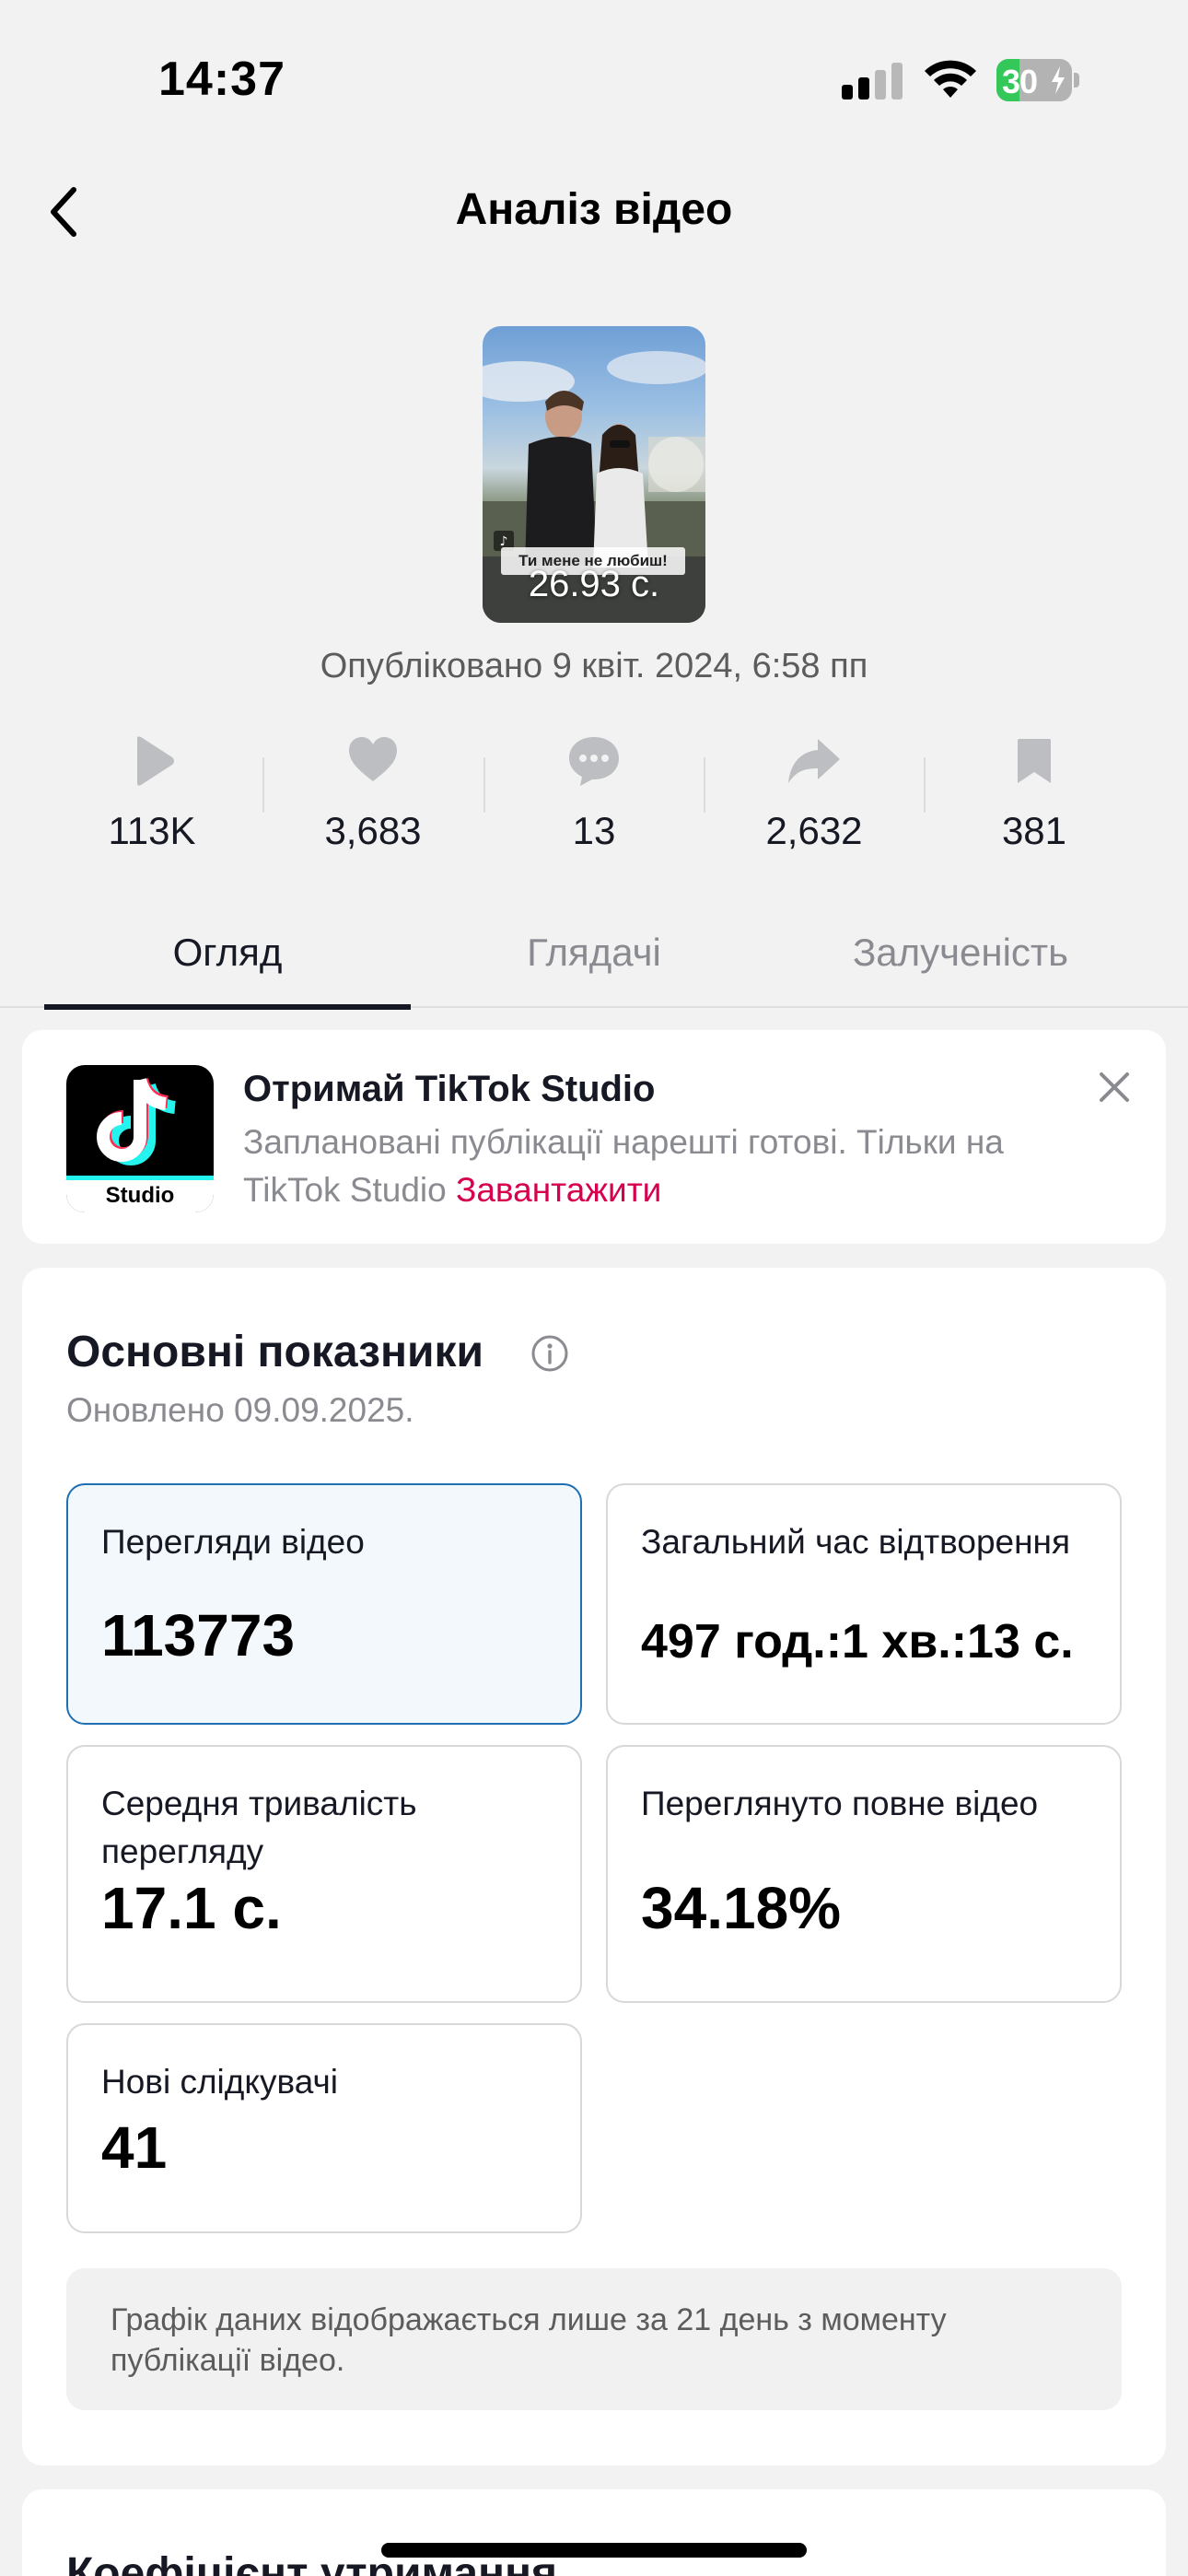  I want to click on stat-comments: 13, so click(594, 802).